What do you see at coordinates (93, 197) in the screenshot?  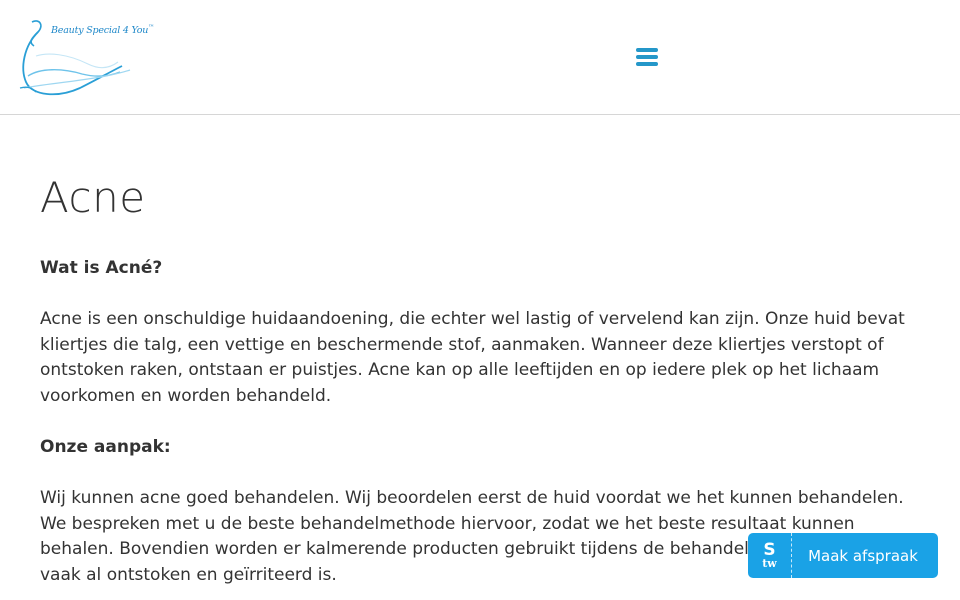 I see `page-title: Acne` at bounding box center [93, 197].